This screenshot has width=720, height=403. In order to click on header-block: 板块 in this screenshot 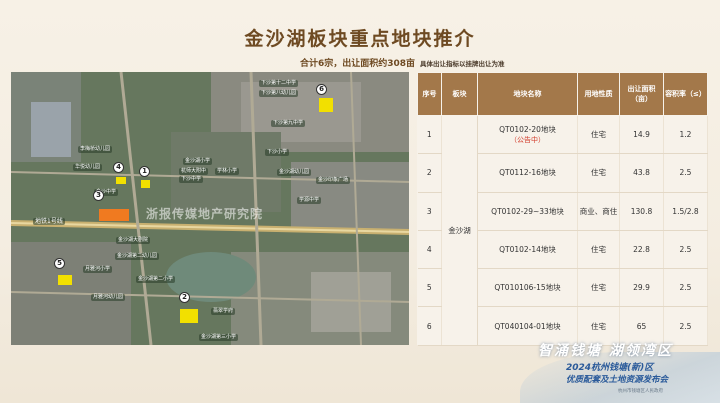, I will do `click(459, 94)`.